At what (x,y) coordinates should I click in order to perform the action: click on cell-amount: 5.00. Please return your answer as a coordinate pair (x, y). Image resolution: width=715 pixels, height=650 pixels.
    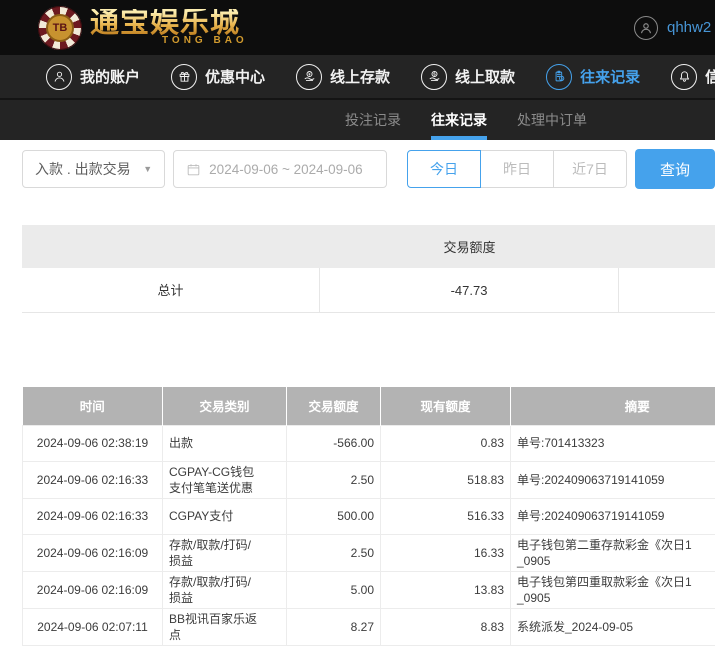
    Looking at the image, I should click on (333, 589).